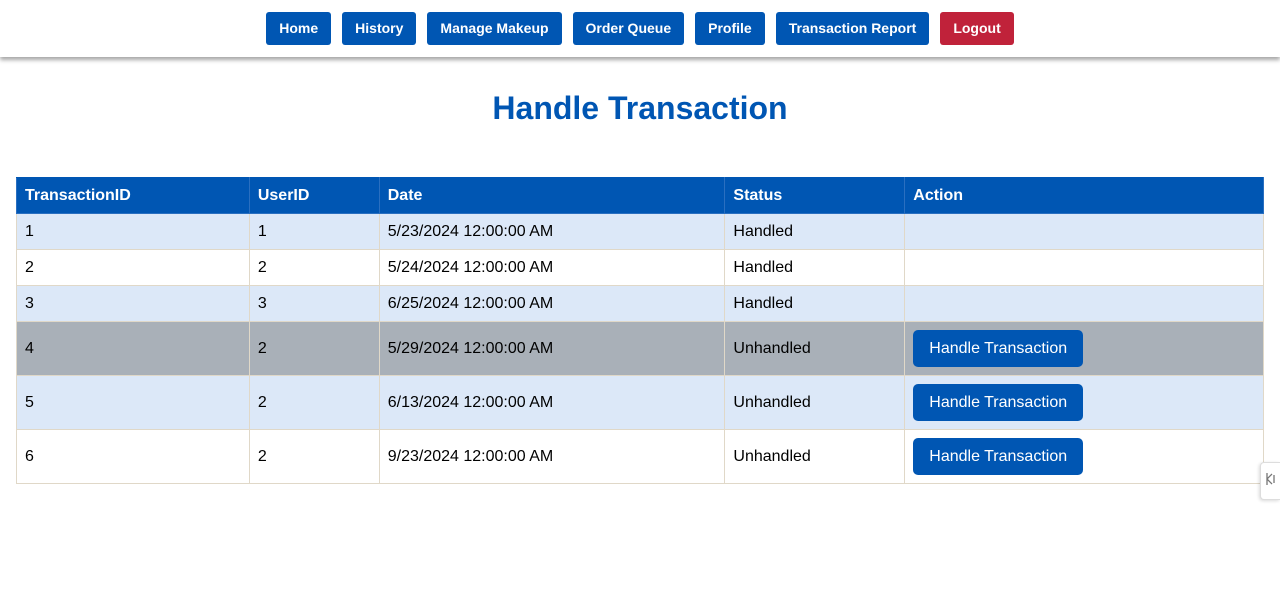 The width and height of the screenshot is (1280, 604). What do you see at coordinates (314, 195) in the screenshot?
I see `header-user-id: UserID` at bounding box center [314, 195].